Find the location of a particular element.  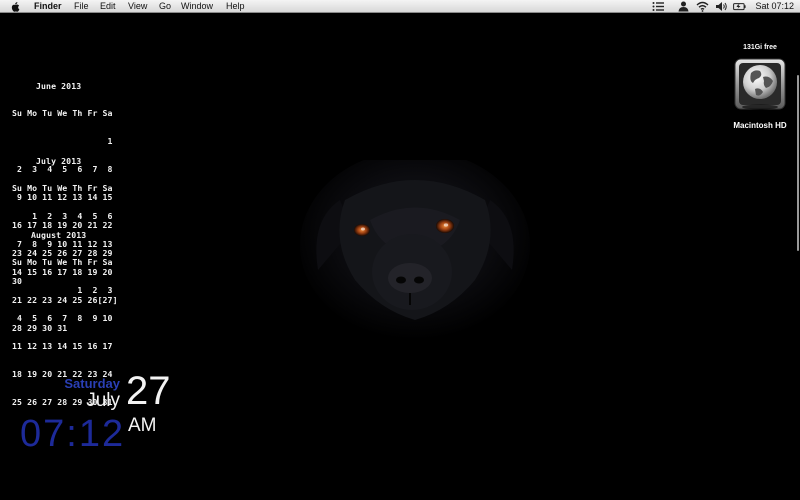

clock-month: July is located at coordinates (103, 400).